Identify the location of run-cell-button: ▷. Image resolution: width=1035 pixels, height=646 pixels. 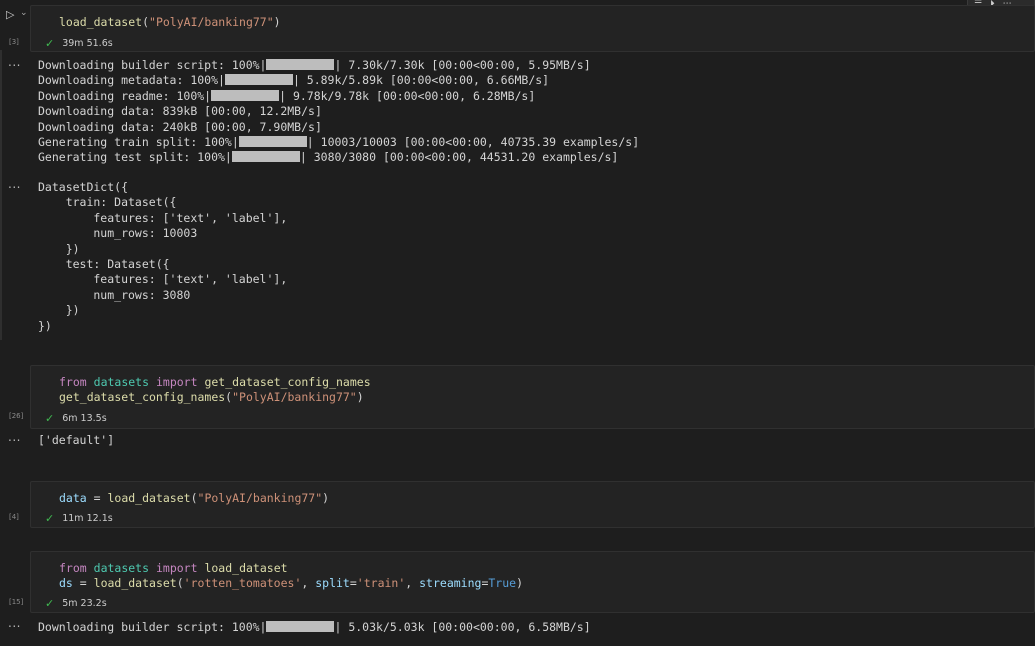
(10, 14).